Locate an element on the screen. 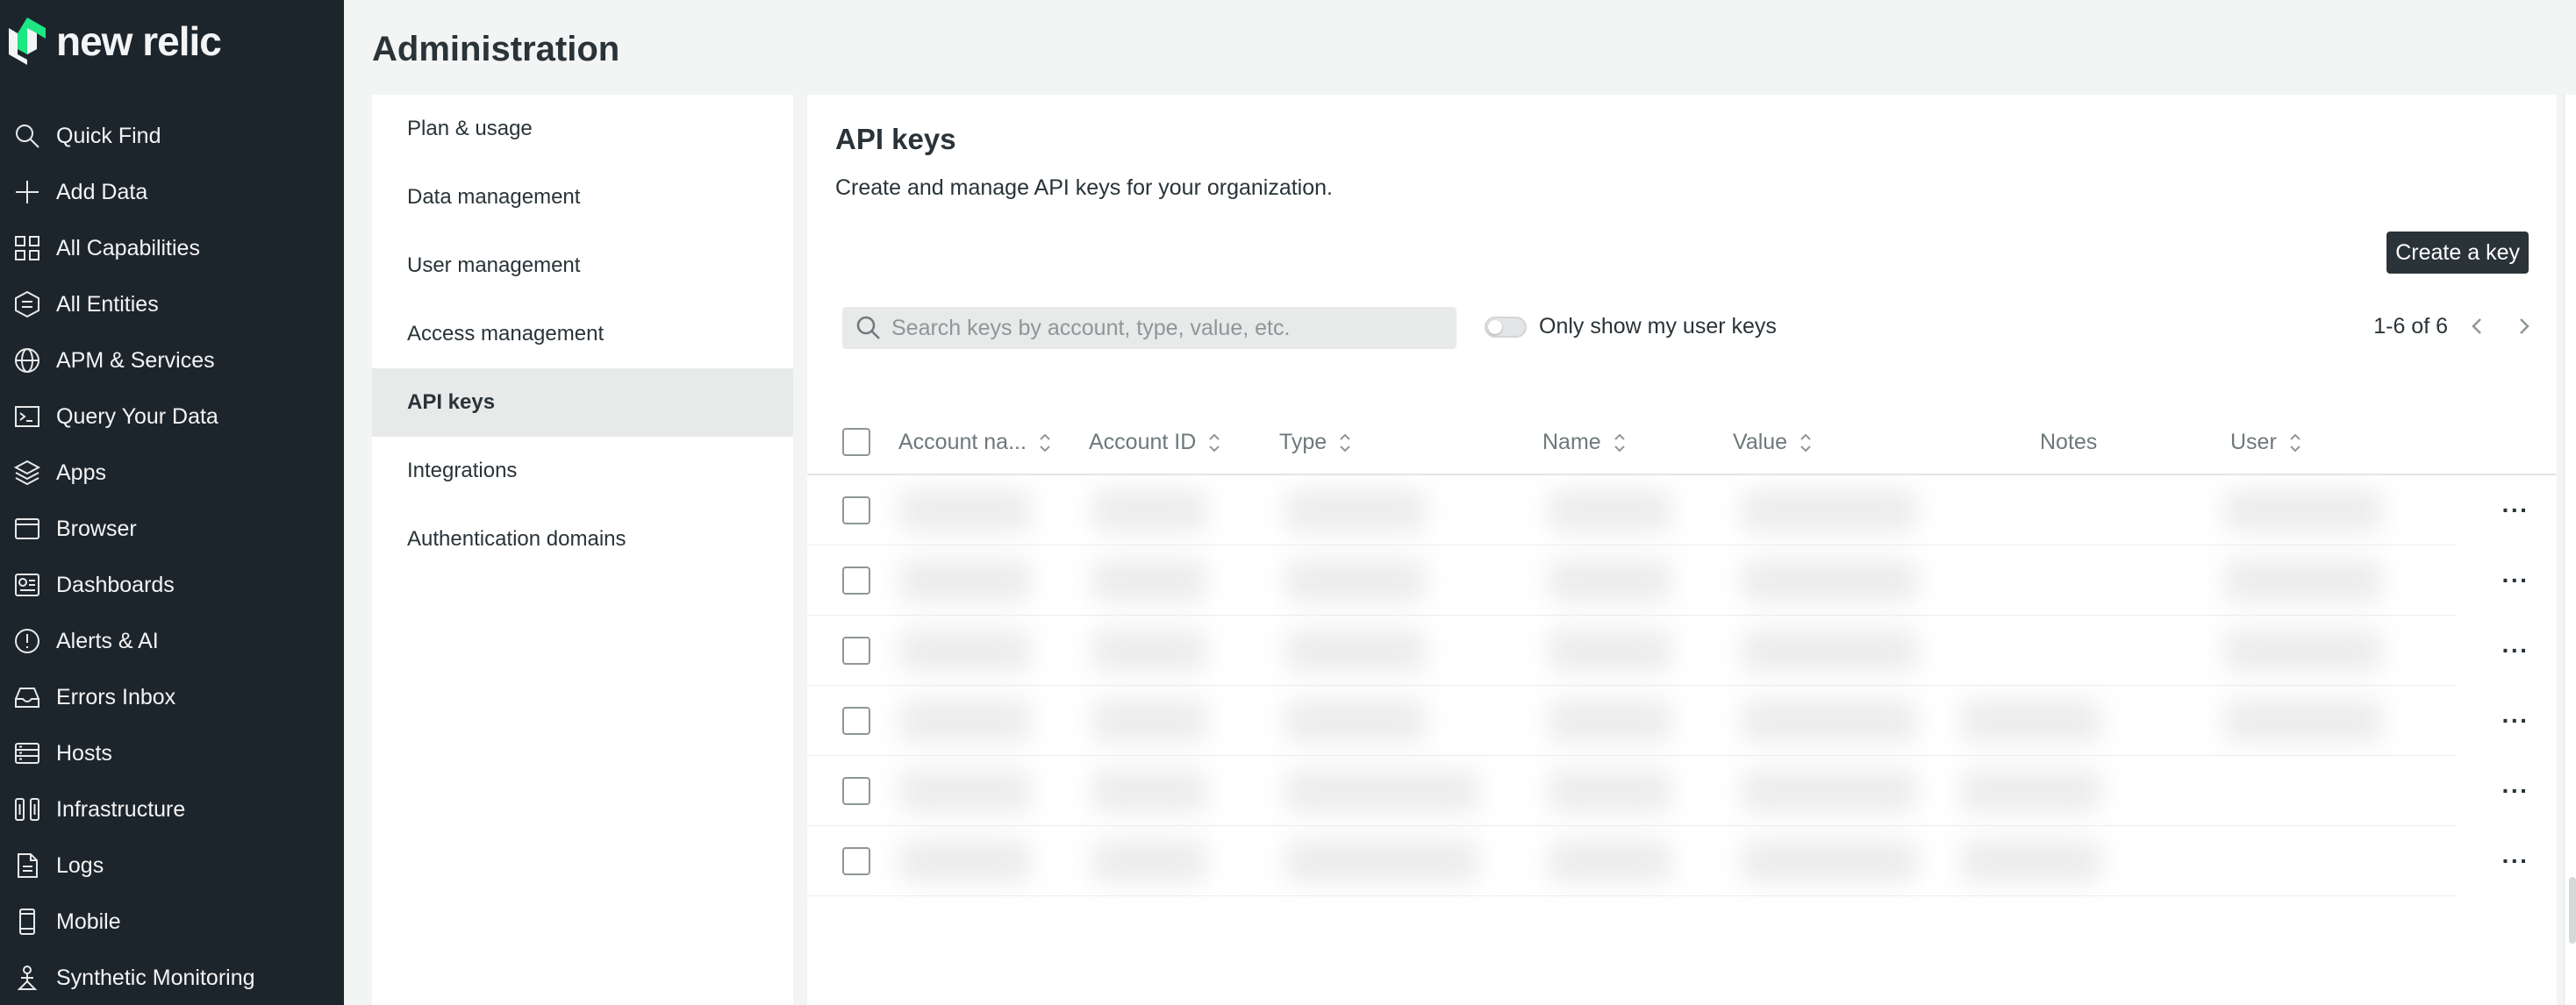 This screenshot has height=1005, width=2576. column-account-id: Account ID is located at coordinates (1155, 442).